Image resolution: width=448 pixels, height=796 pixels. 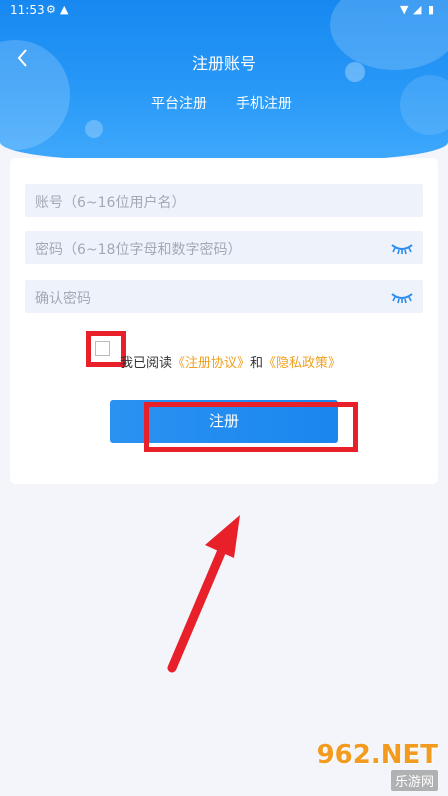 I want to click on watermark-logo: 962.NET 乐游网, so click(x=377, y=765).